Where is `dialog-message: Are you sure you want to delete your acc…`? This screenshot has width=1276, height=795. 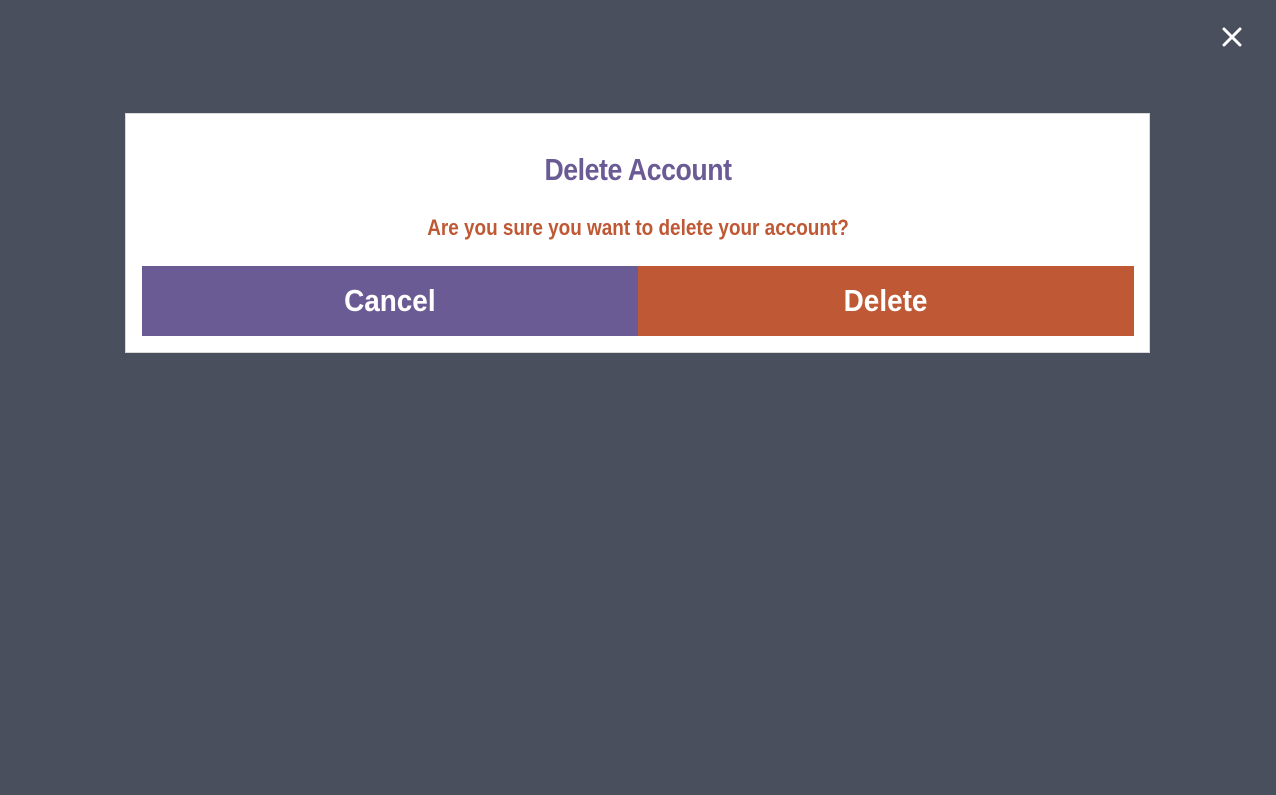
dialog-message: Are you sure you want to delete your acc… is located at coordinates (638, 227).